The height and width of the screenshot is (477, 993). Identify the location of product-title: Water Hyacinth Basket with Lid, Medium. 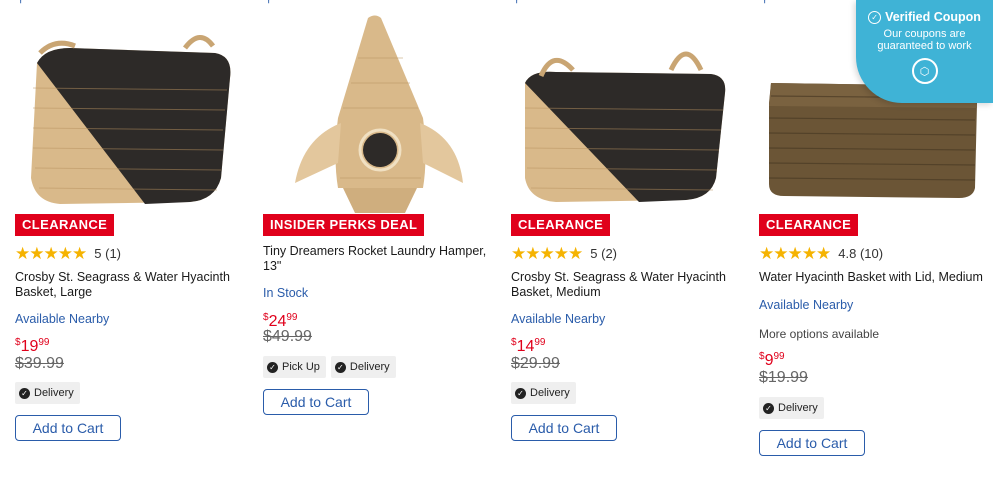
(875, 277).